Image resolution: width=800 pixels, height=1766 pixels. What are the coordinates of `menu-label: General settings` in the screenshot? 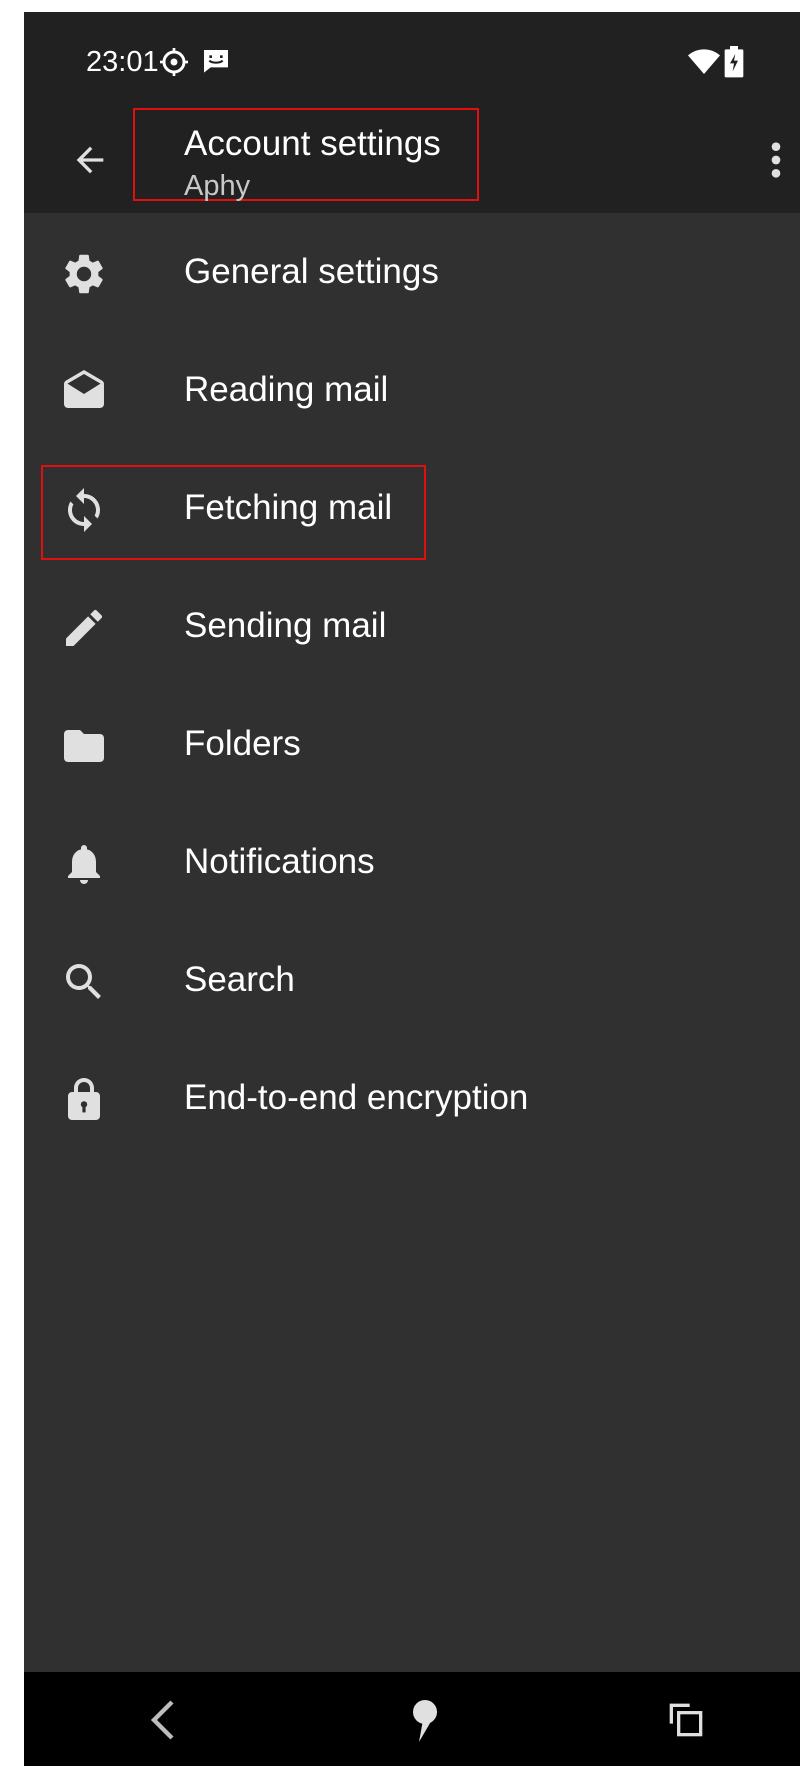 It's located at (311, 271).